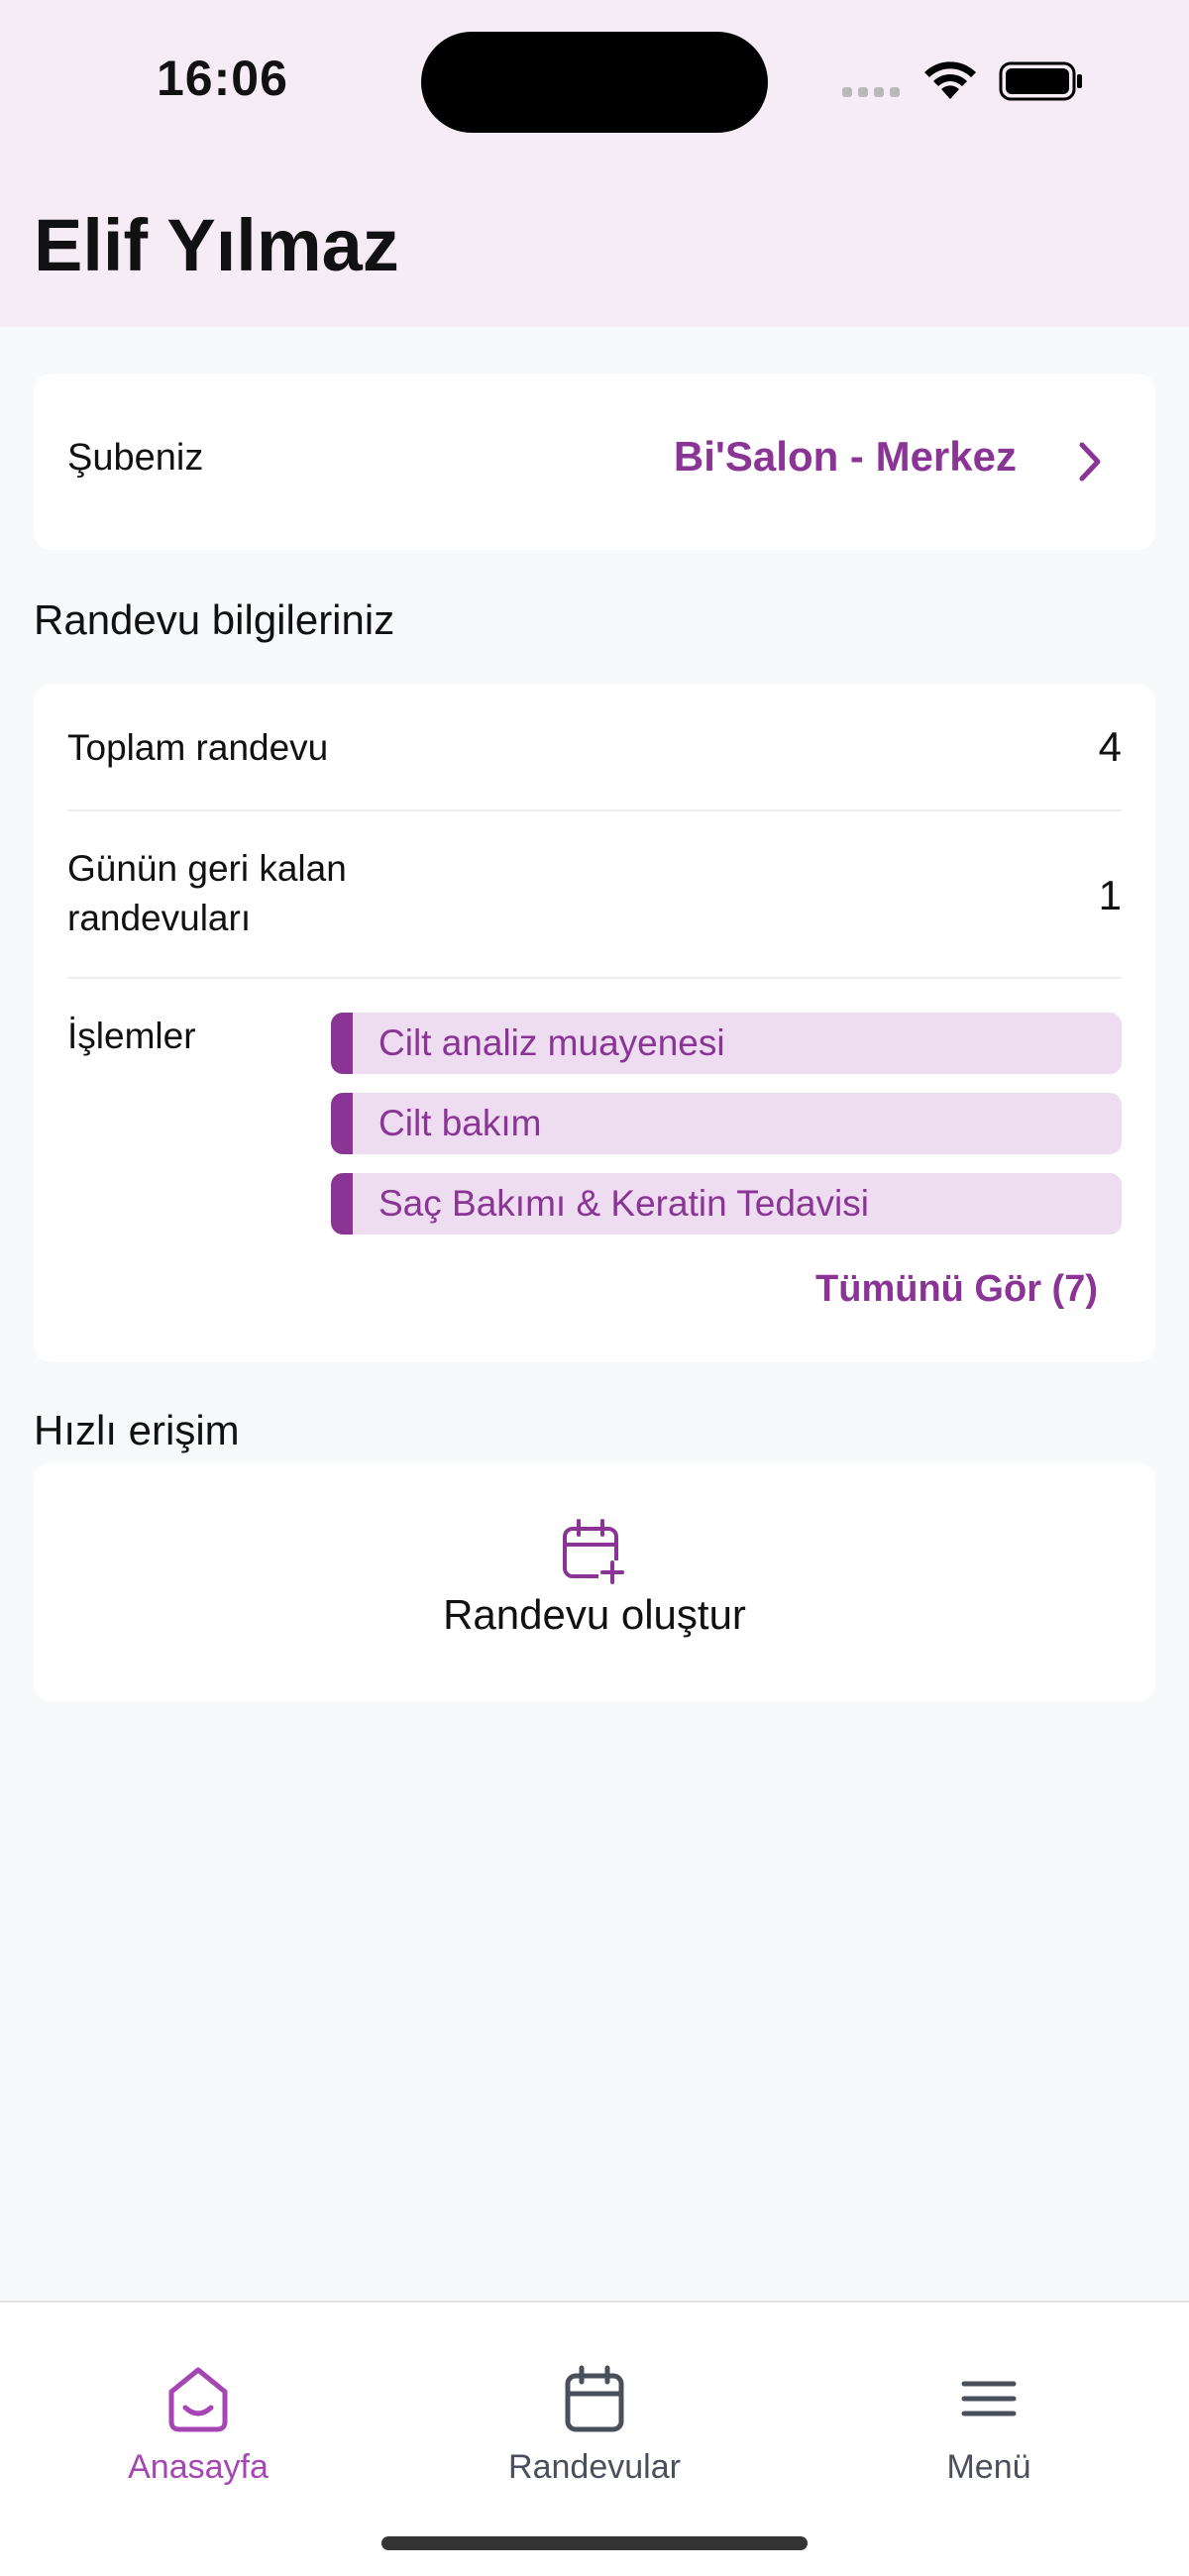 This screenshot has height=2576, width=1189. What do you see at coordinates (871, 92) in the screenshot?
I see `cellular-signal-icon` at bounding box center [871, 92].